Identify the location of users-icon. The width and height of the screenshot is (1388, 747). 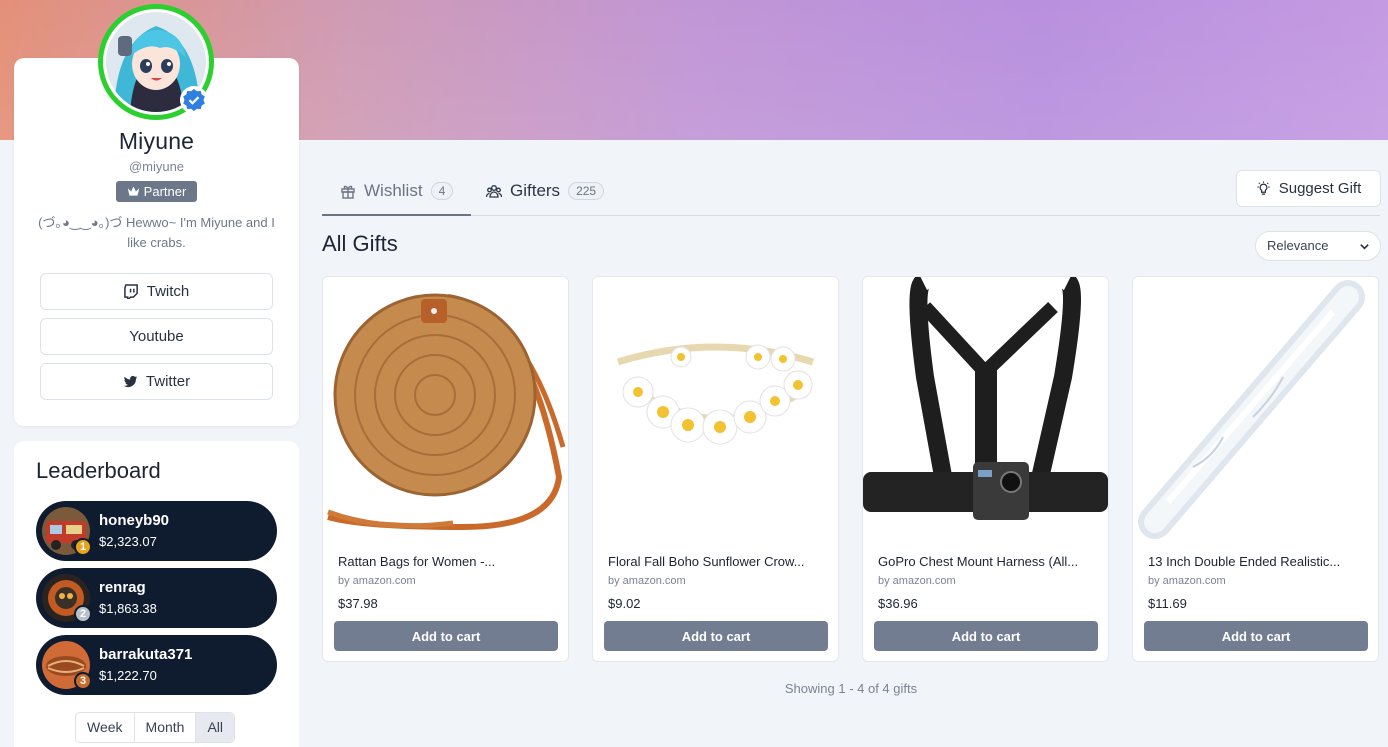
(494, 191).